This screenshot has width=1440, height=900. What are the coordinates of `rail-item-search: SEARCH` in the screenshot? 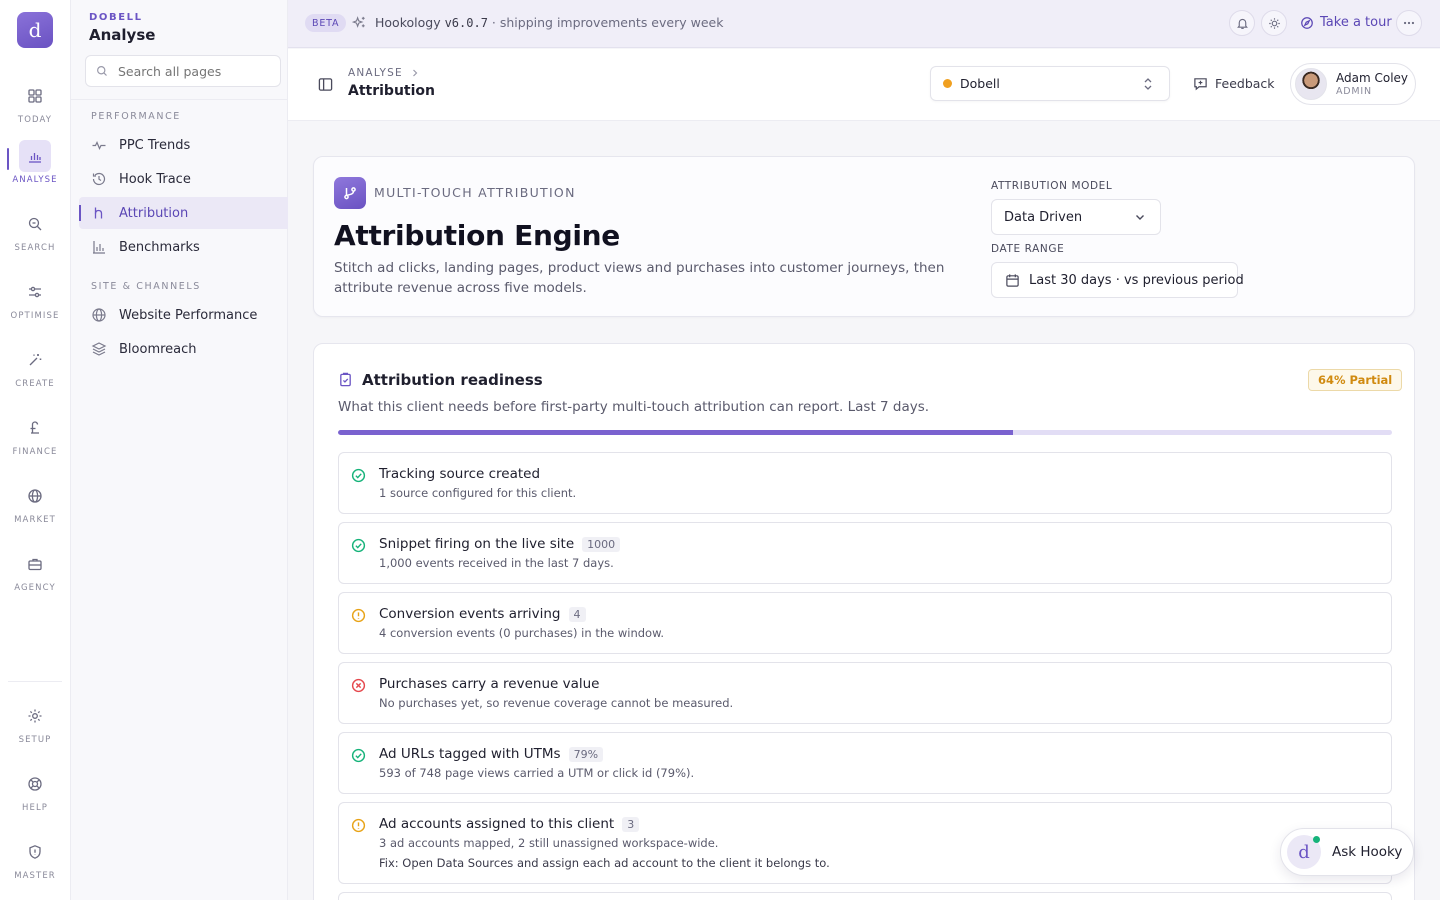 It's located at (35, 232).